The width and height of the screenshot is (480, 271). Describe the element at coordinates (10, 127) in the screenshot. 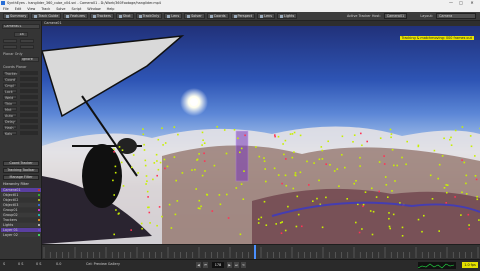

I see `op-hash: Hash` at that location.